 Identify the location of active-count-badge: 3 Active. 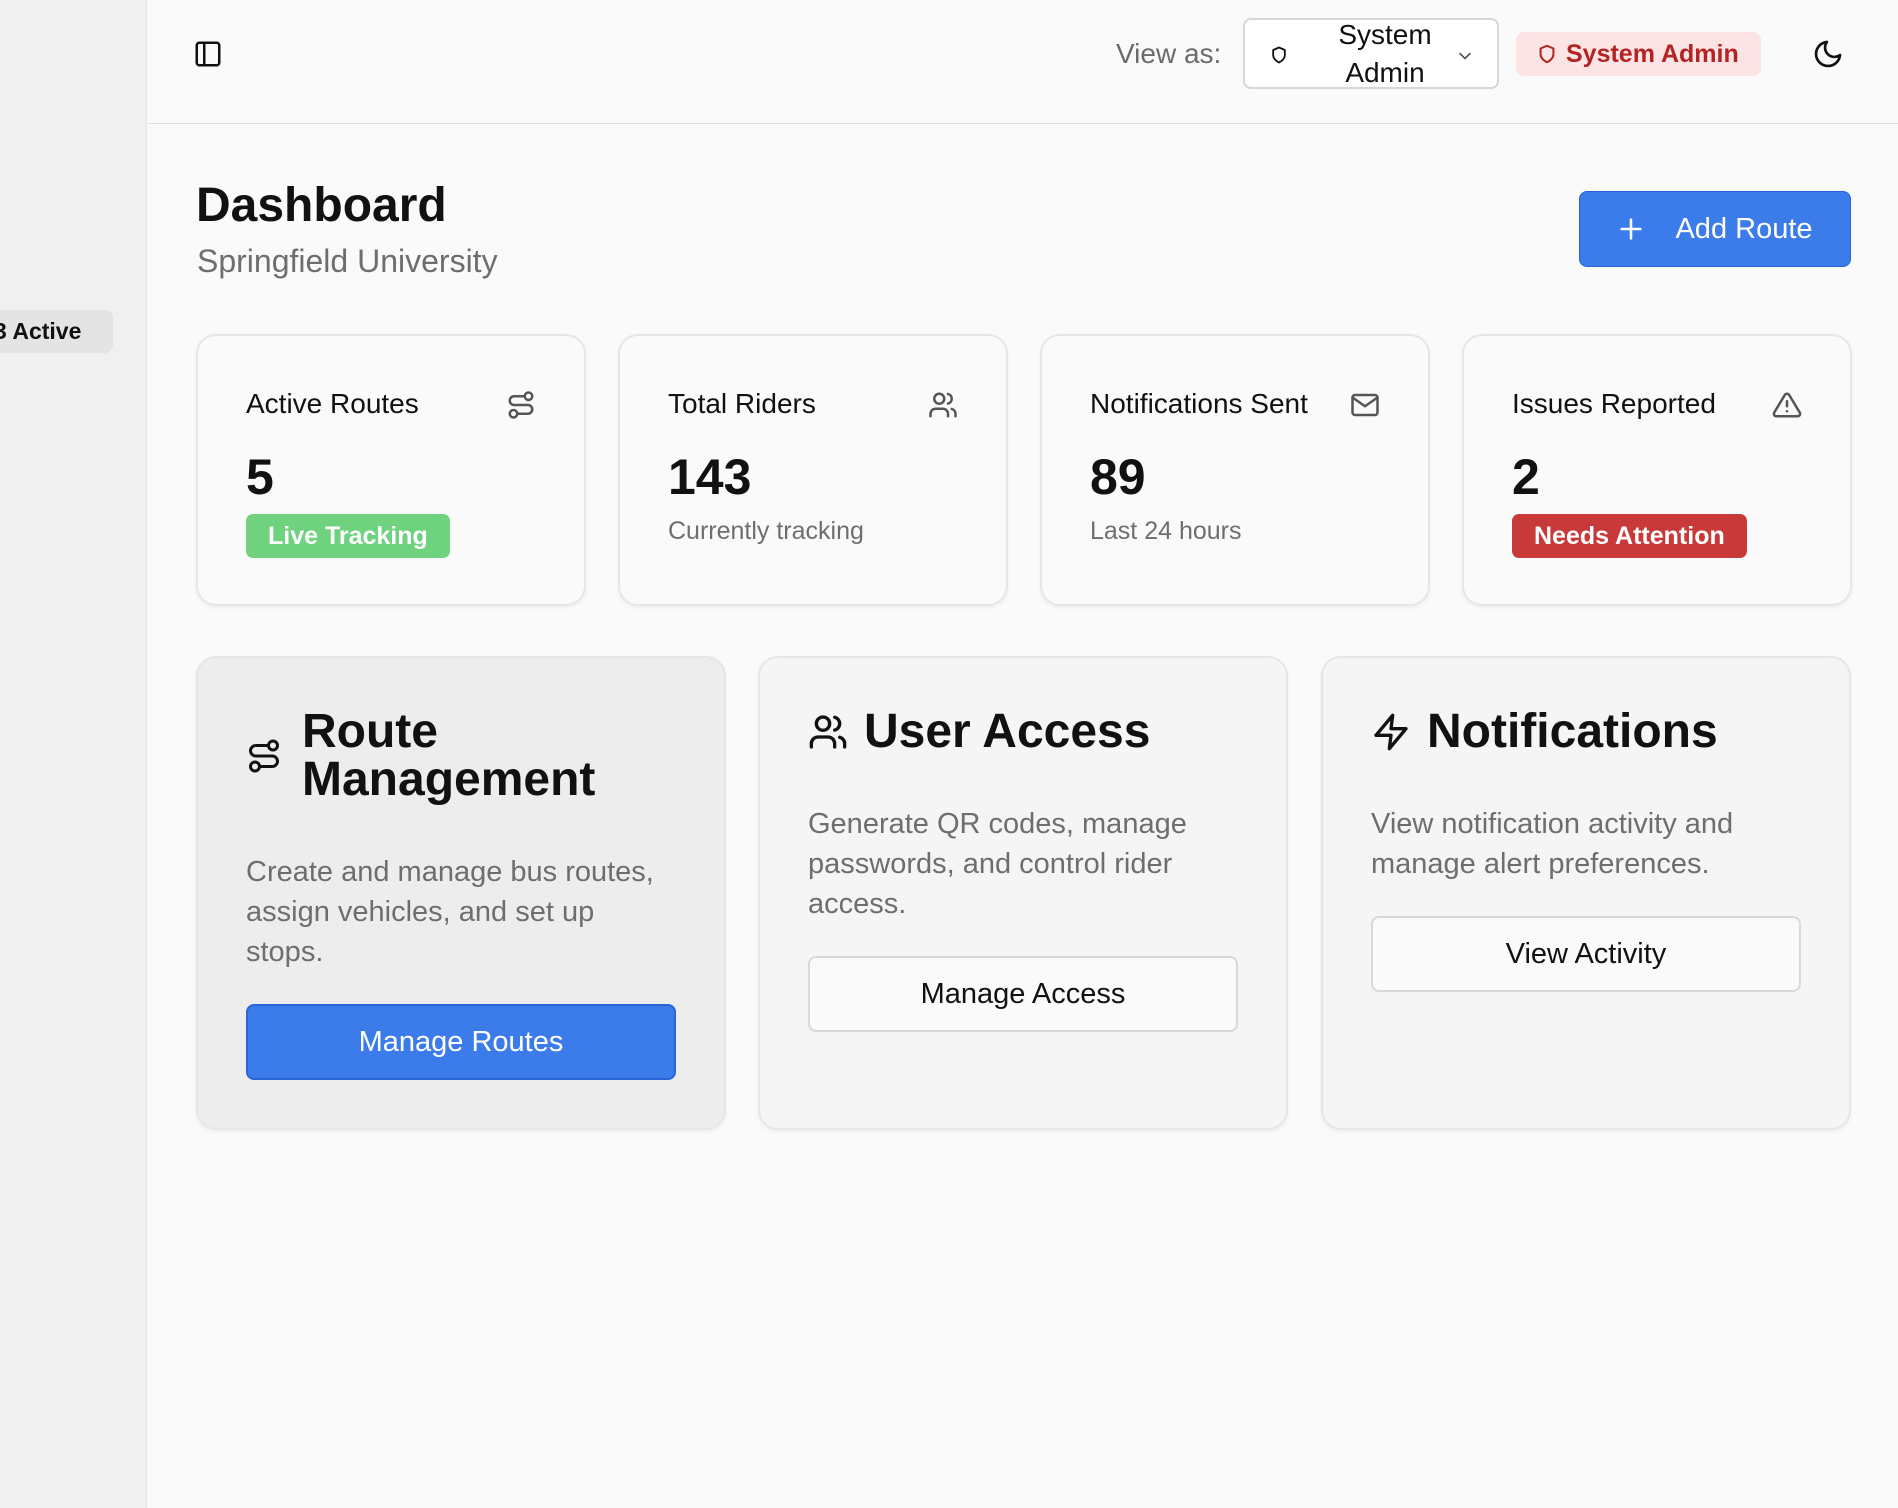
(56, 331).